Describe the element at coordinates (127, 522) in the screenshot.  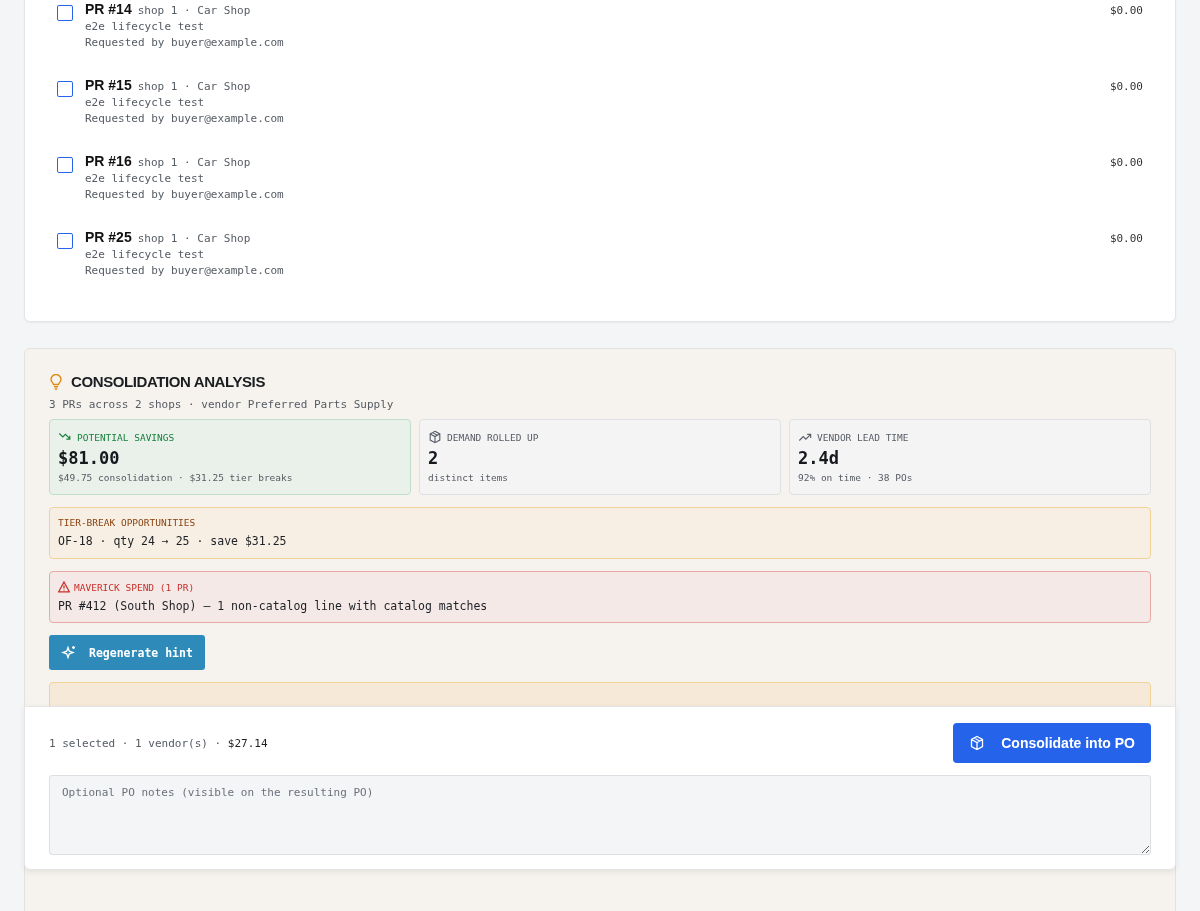
I see `tier-break-label: TIER-BREAK OPPORTUNITIES` at that location.